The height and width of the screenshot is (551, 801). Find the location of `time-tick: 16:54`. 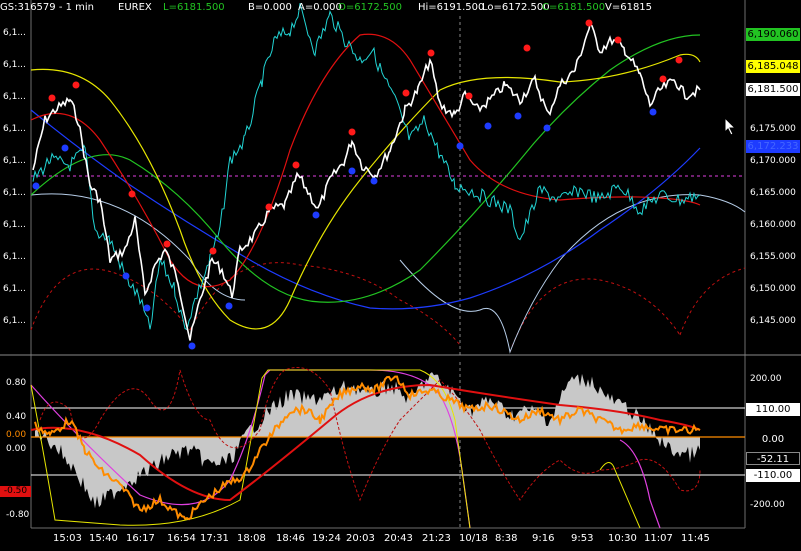

time-tick: 16:54 is located at coordinates (181, 538).